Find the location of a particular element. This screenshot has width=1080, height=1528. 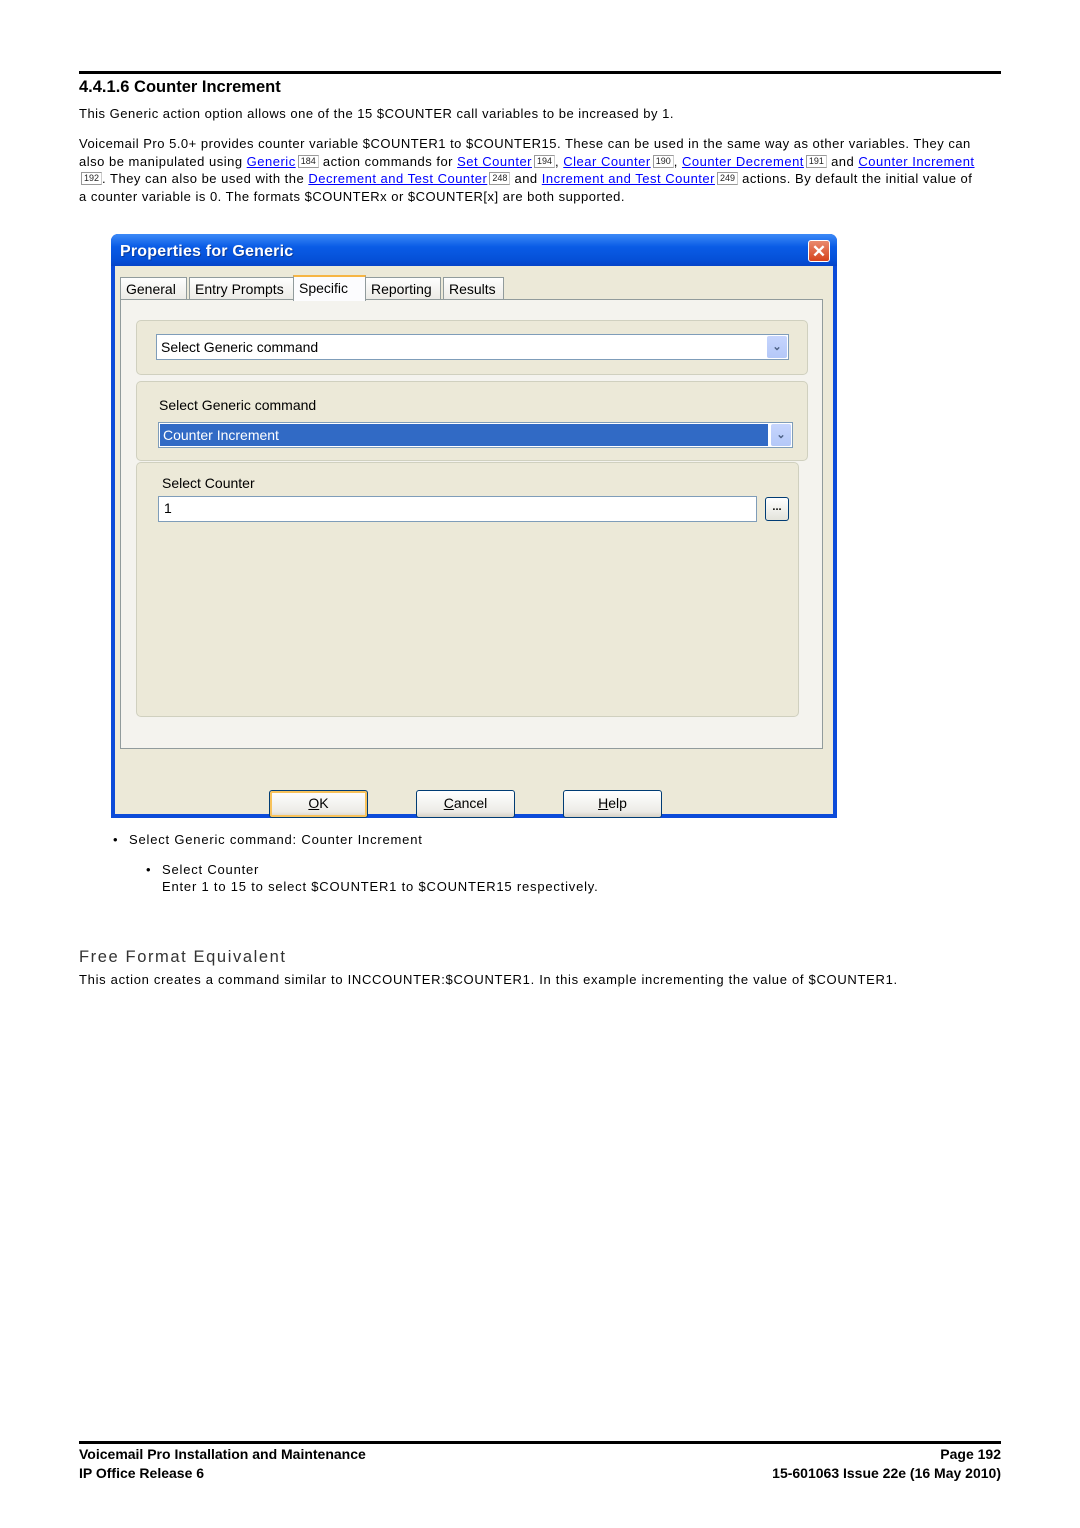

tab-results: Results is located at coordinates (473, 288).